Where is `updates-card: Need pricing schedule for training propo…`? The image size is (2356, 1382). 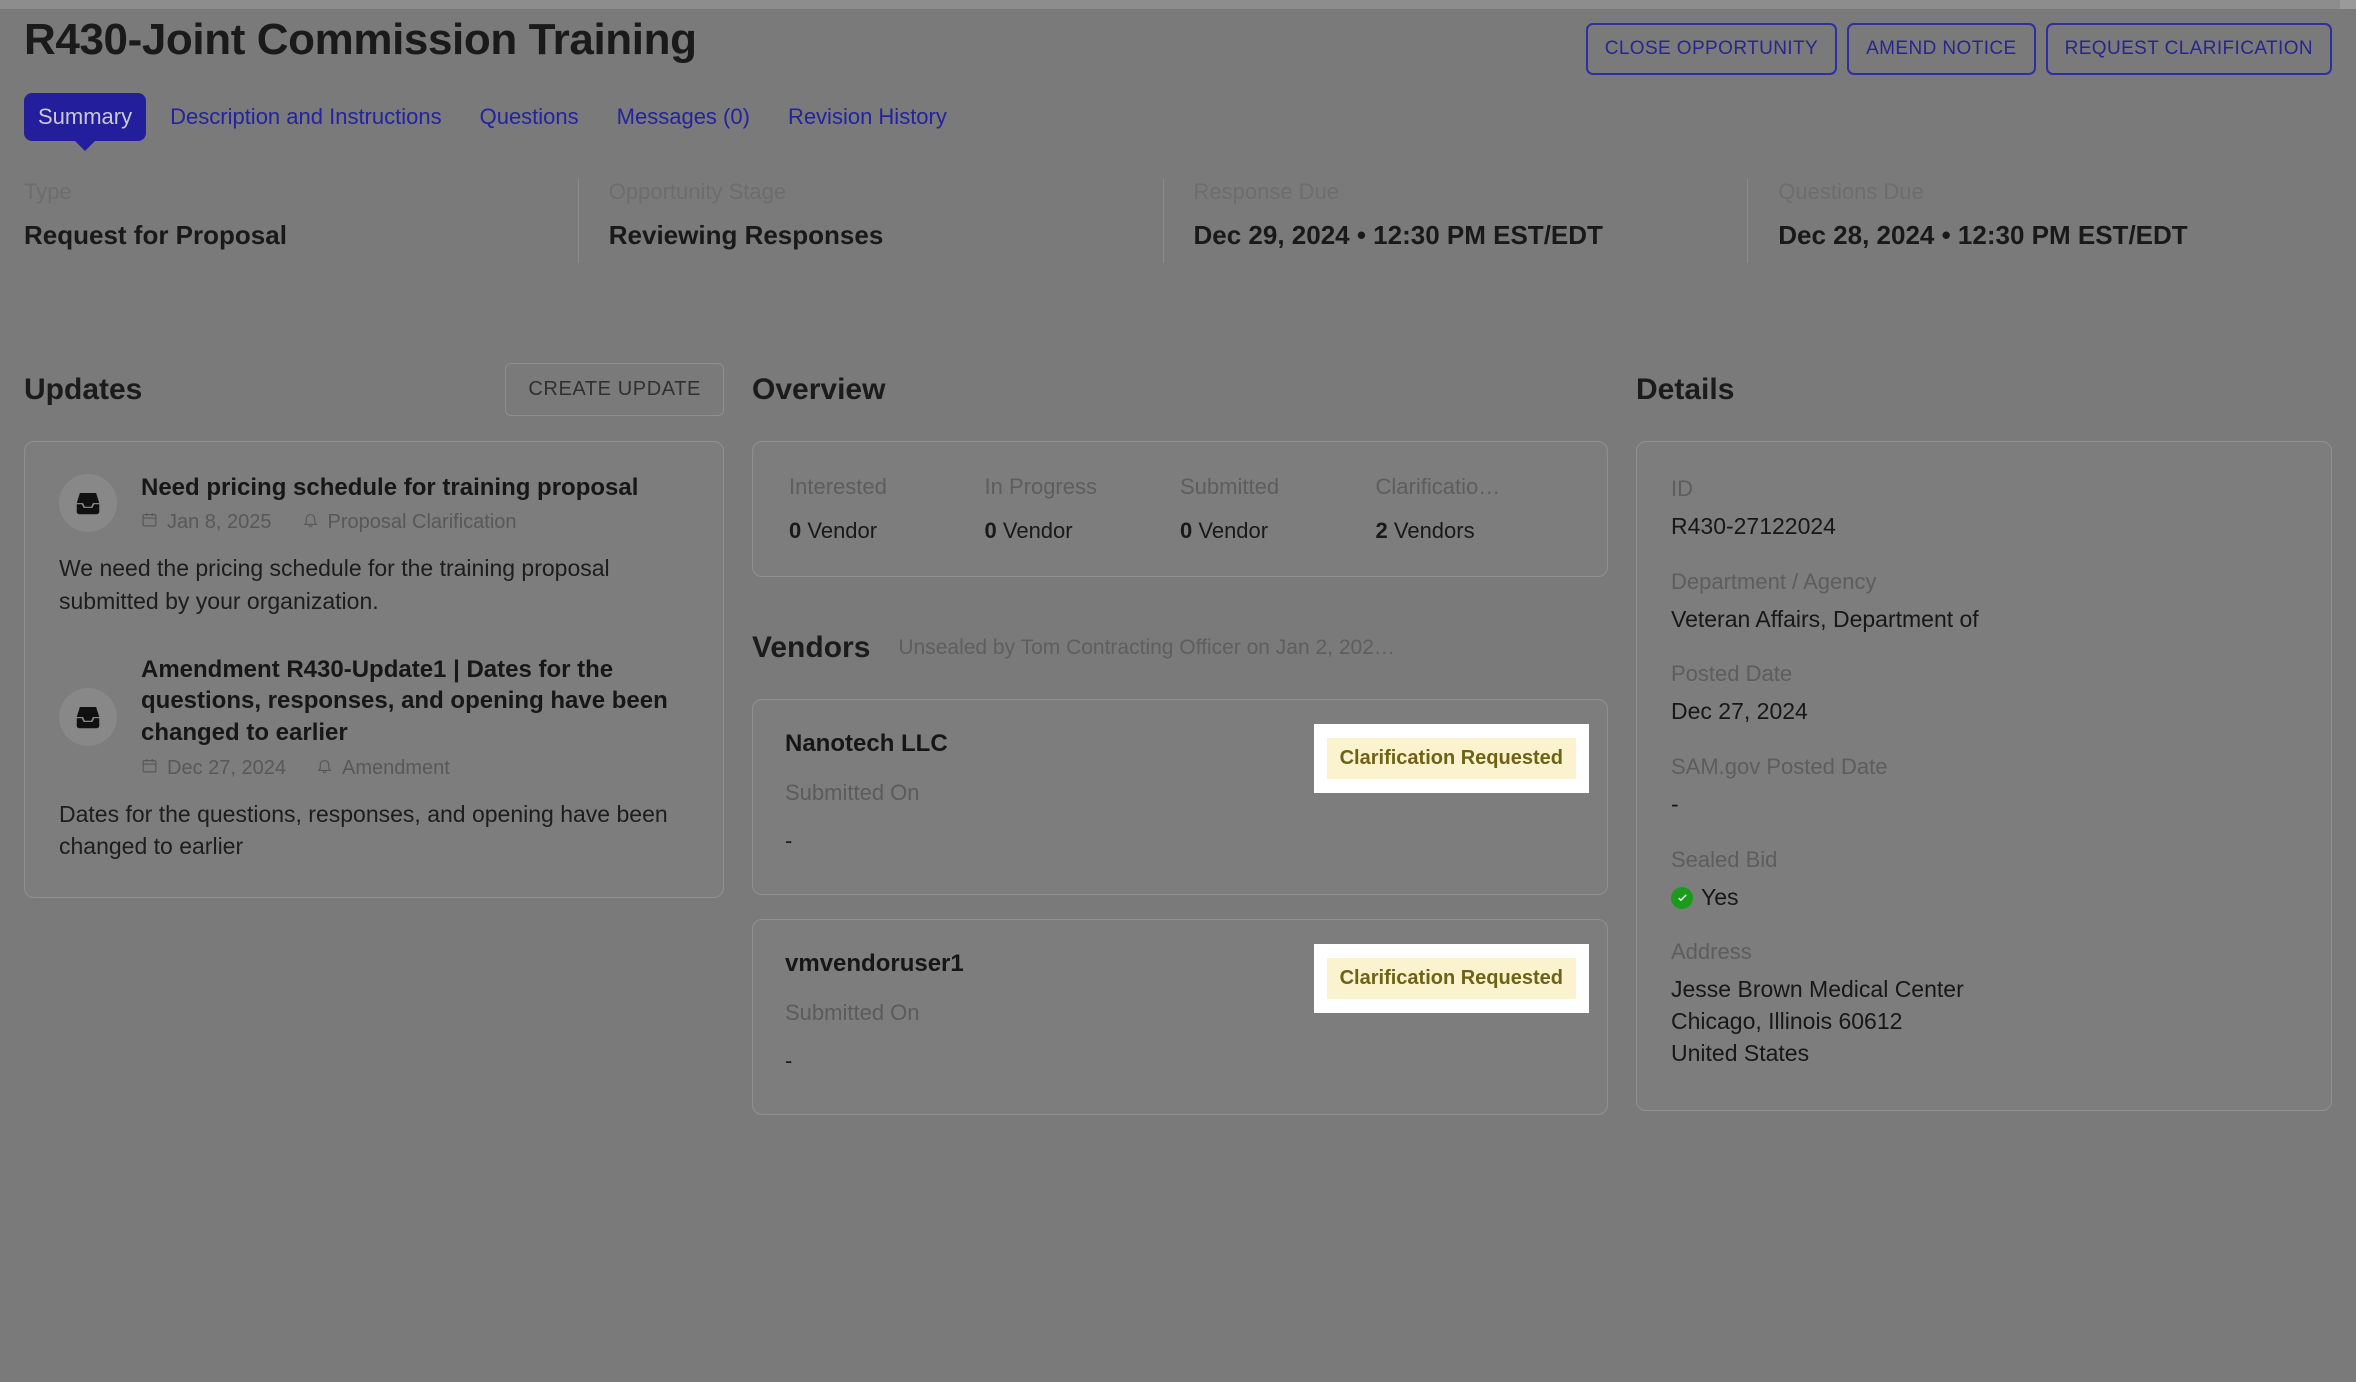
updates-card: Need pricing schedule for training propo… is located at coordinates (374, 669).